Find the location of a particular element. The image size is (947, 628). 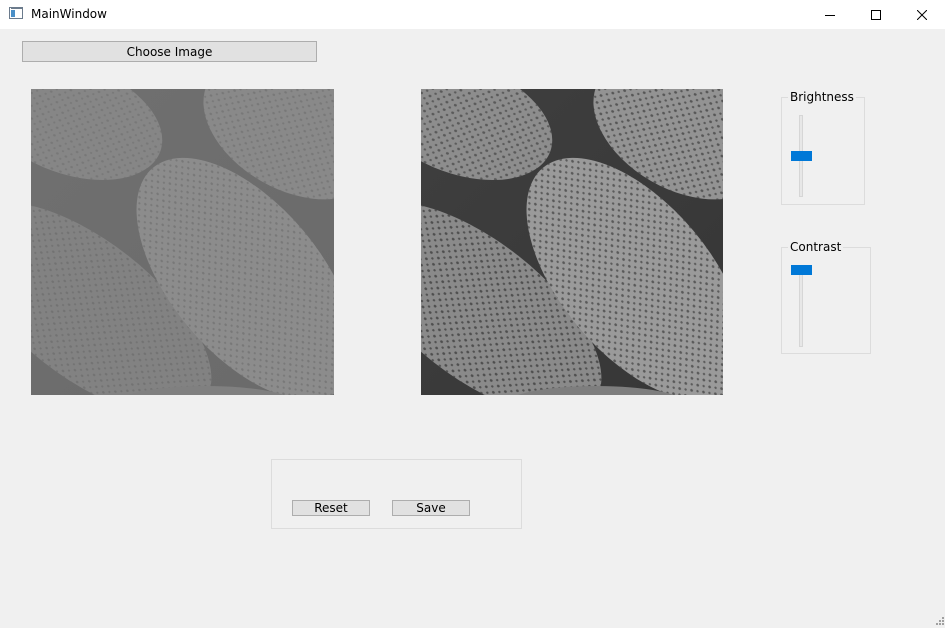

save-button: Save is located at coordinates (431, 508).